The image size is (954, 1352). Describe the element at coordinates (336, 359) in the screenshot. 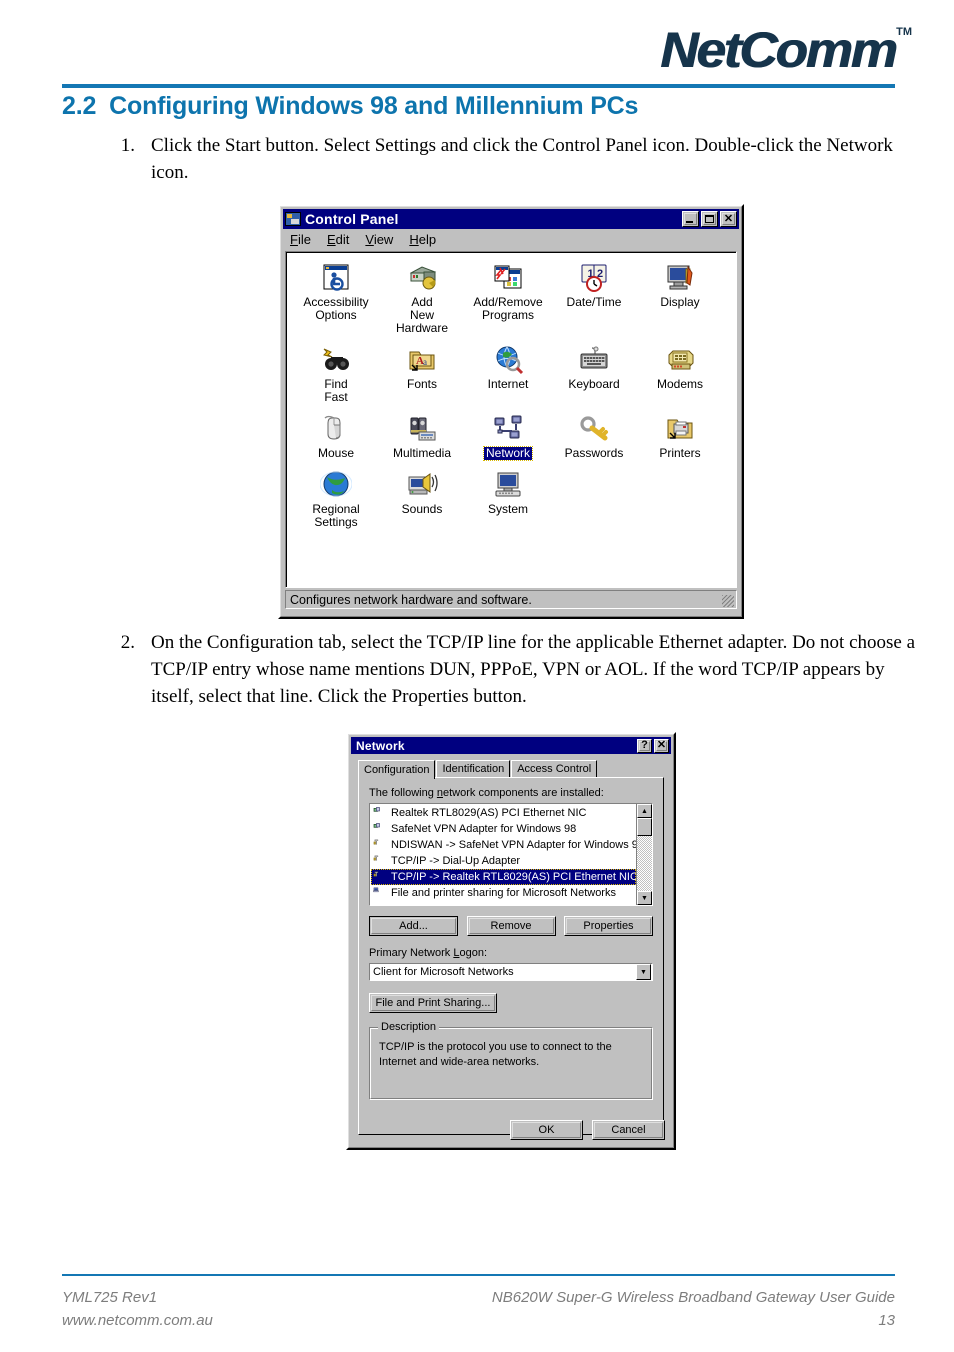

I see `find-fast-icon` at that location.